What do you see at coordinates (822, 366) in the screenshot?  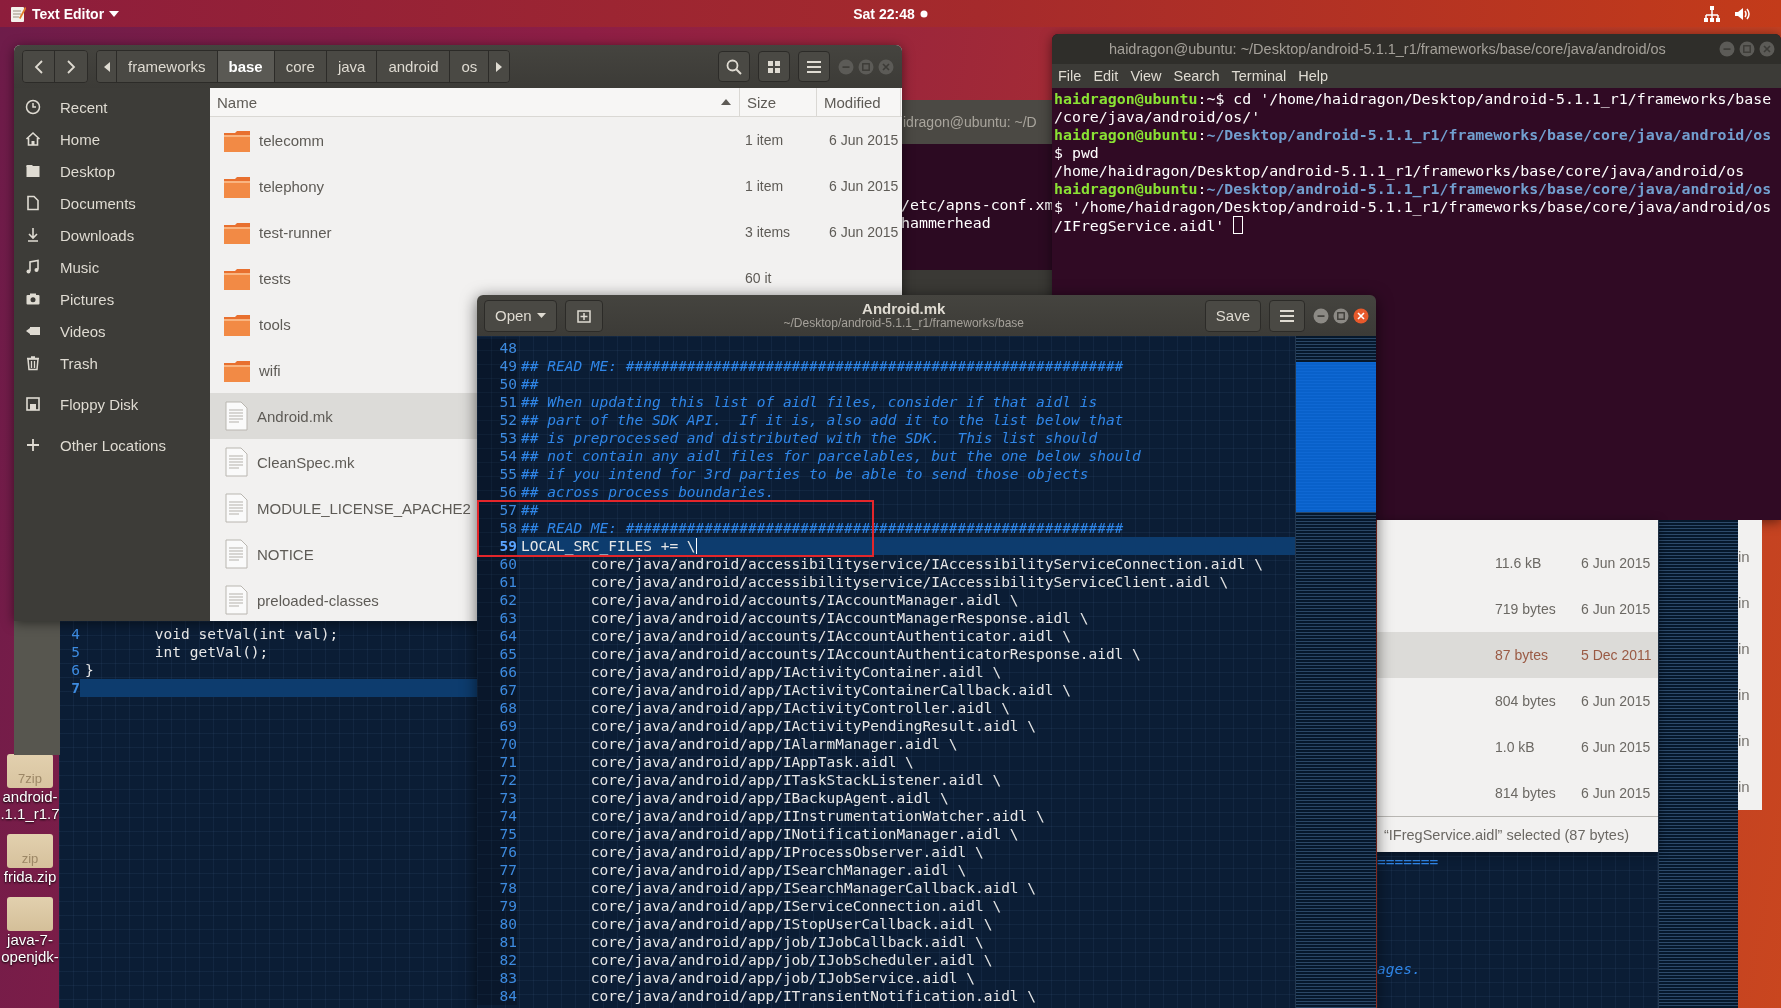 I see `code-line: ## READ ME: #########################################################` at bounding box center [822, 366].